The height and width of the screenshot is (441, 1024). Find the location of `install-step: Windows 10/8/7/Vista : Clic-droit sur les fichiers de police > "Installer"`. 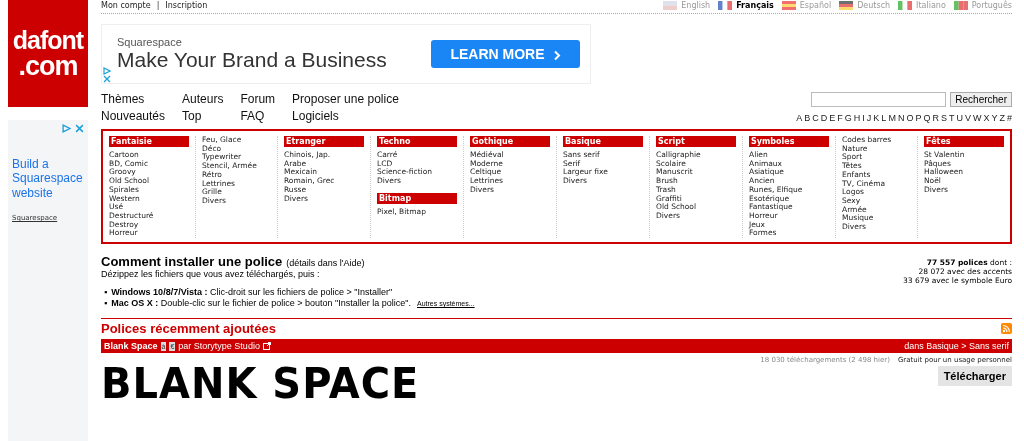

install-step: Windows 10/8/7/Vista : Clic-droit sur les fichiers de police > "Installer" is located at coordinates (252, 292).